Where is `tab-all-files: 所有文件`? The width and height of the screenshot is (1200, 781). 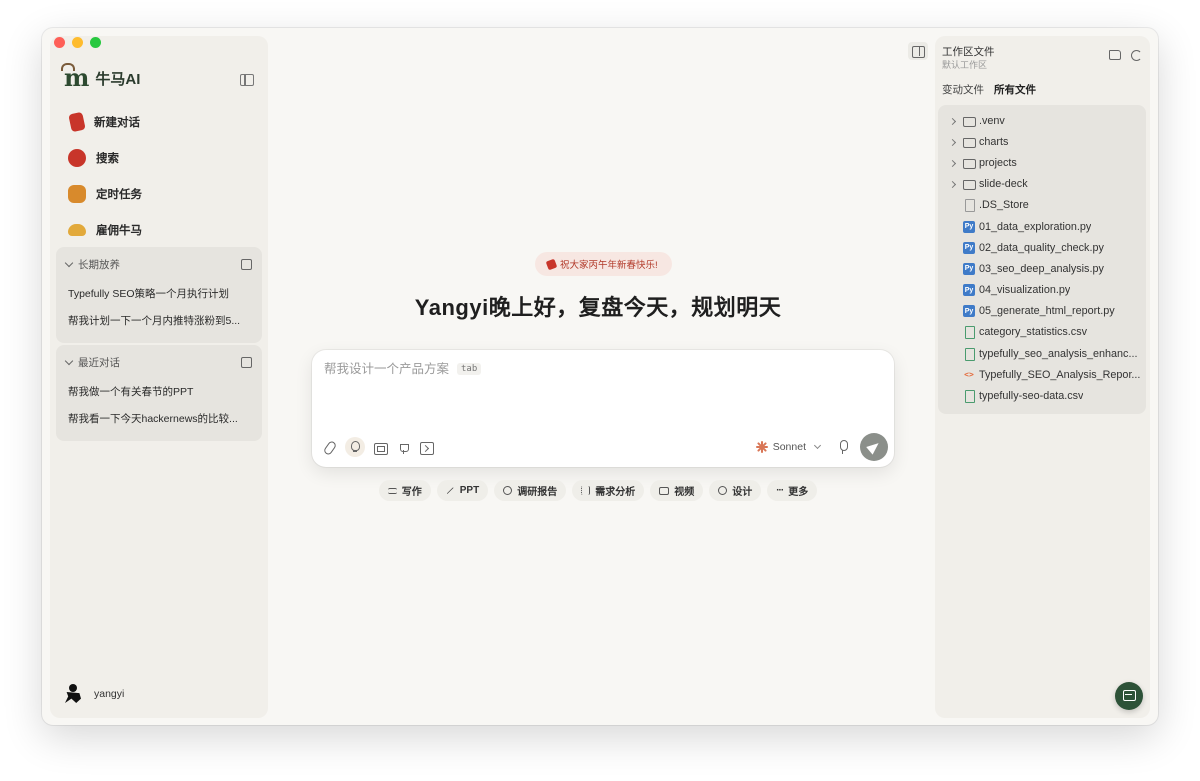
tab-all-files: 所有文件 is located at coordinates (1015, 89).